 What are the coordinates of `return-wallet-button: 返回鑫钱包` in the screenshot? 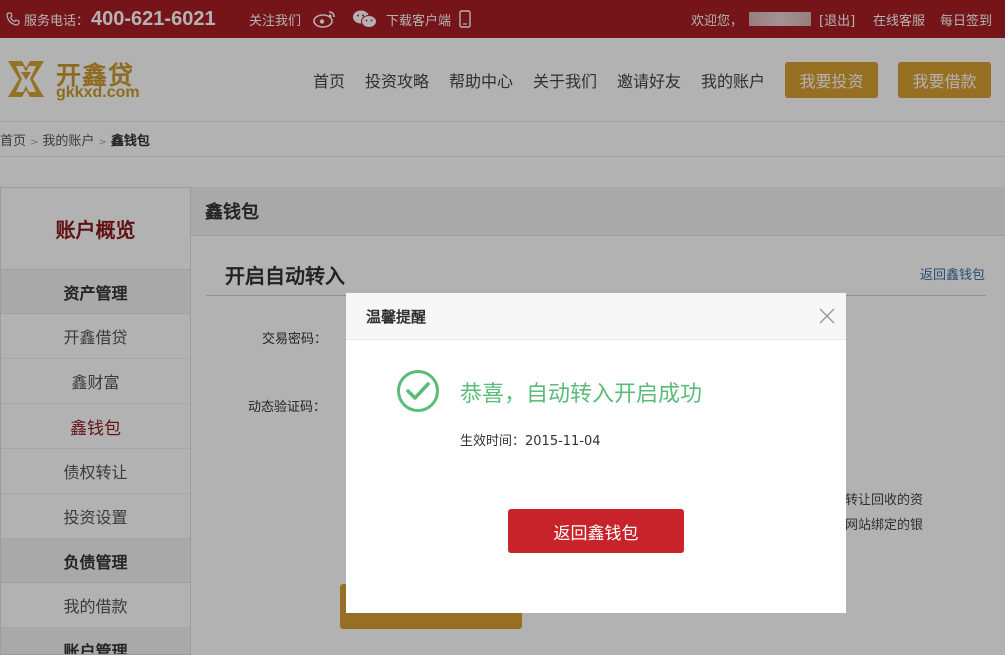 It's located at (596, 531).